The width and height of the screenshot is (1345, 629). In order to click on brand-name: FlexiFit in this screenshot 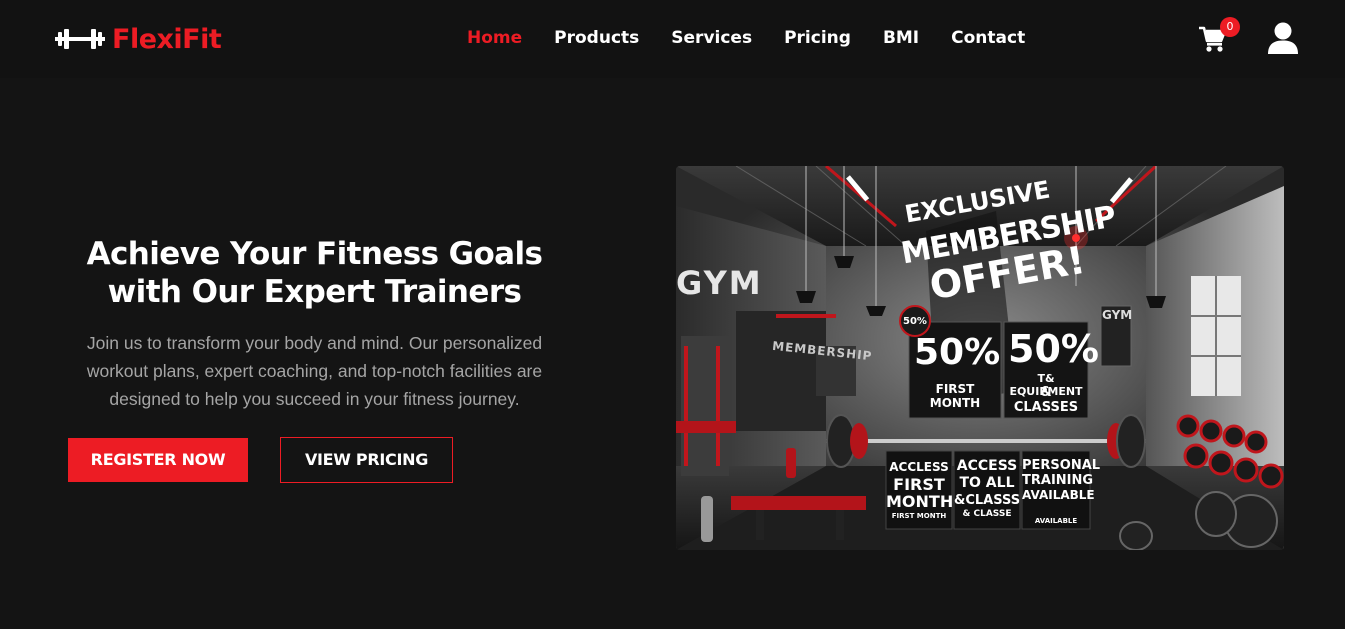, I will do `click(167, 39)`.